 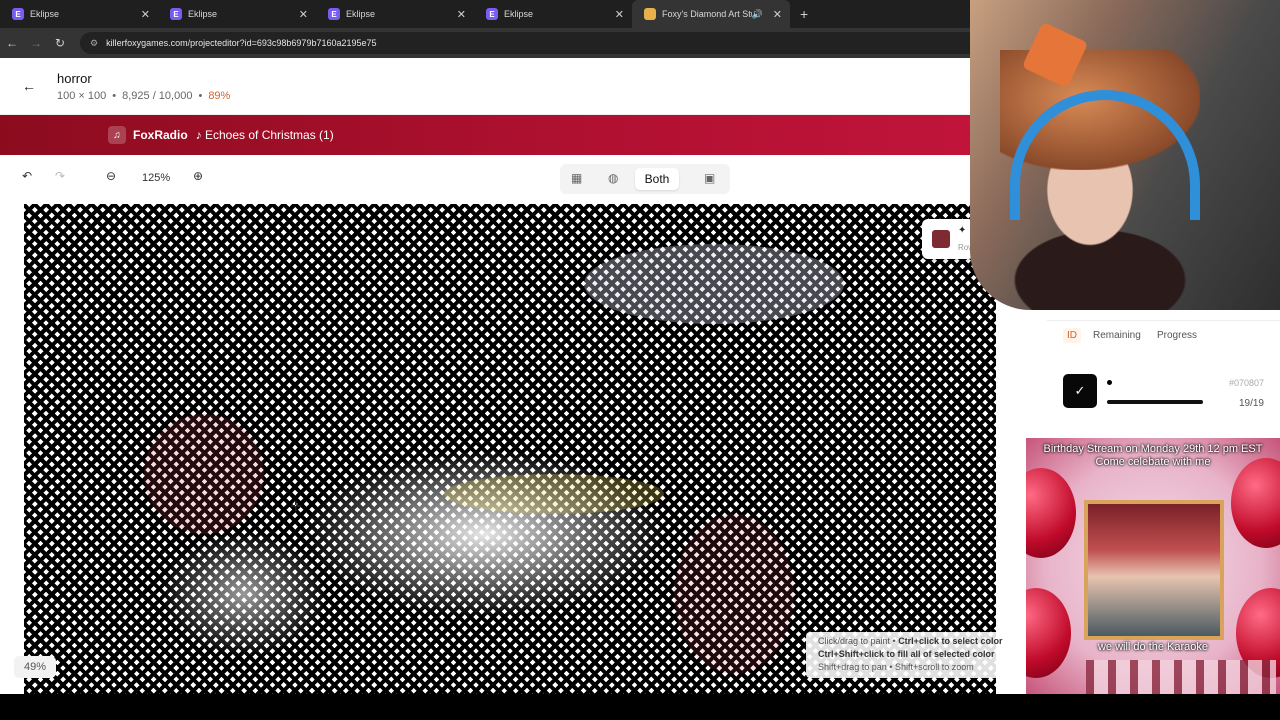 What do you see at coordinates (198, 176) in the screenshot?
I see `zoom-in-icon: ⊕` at bounding box center [198, 176].